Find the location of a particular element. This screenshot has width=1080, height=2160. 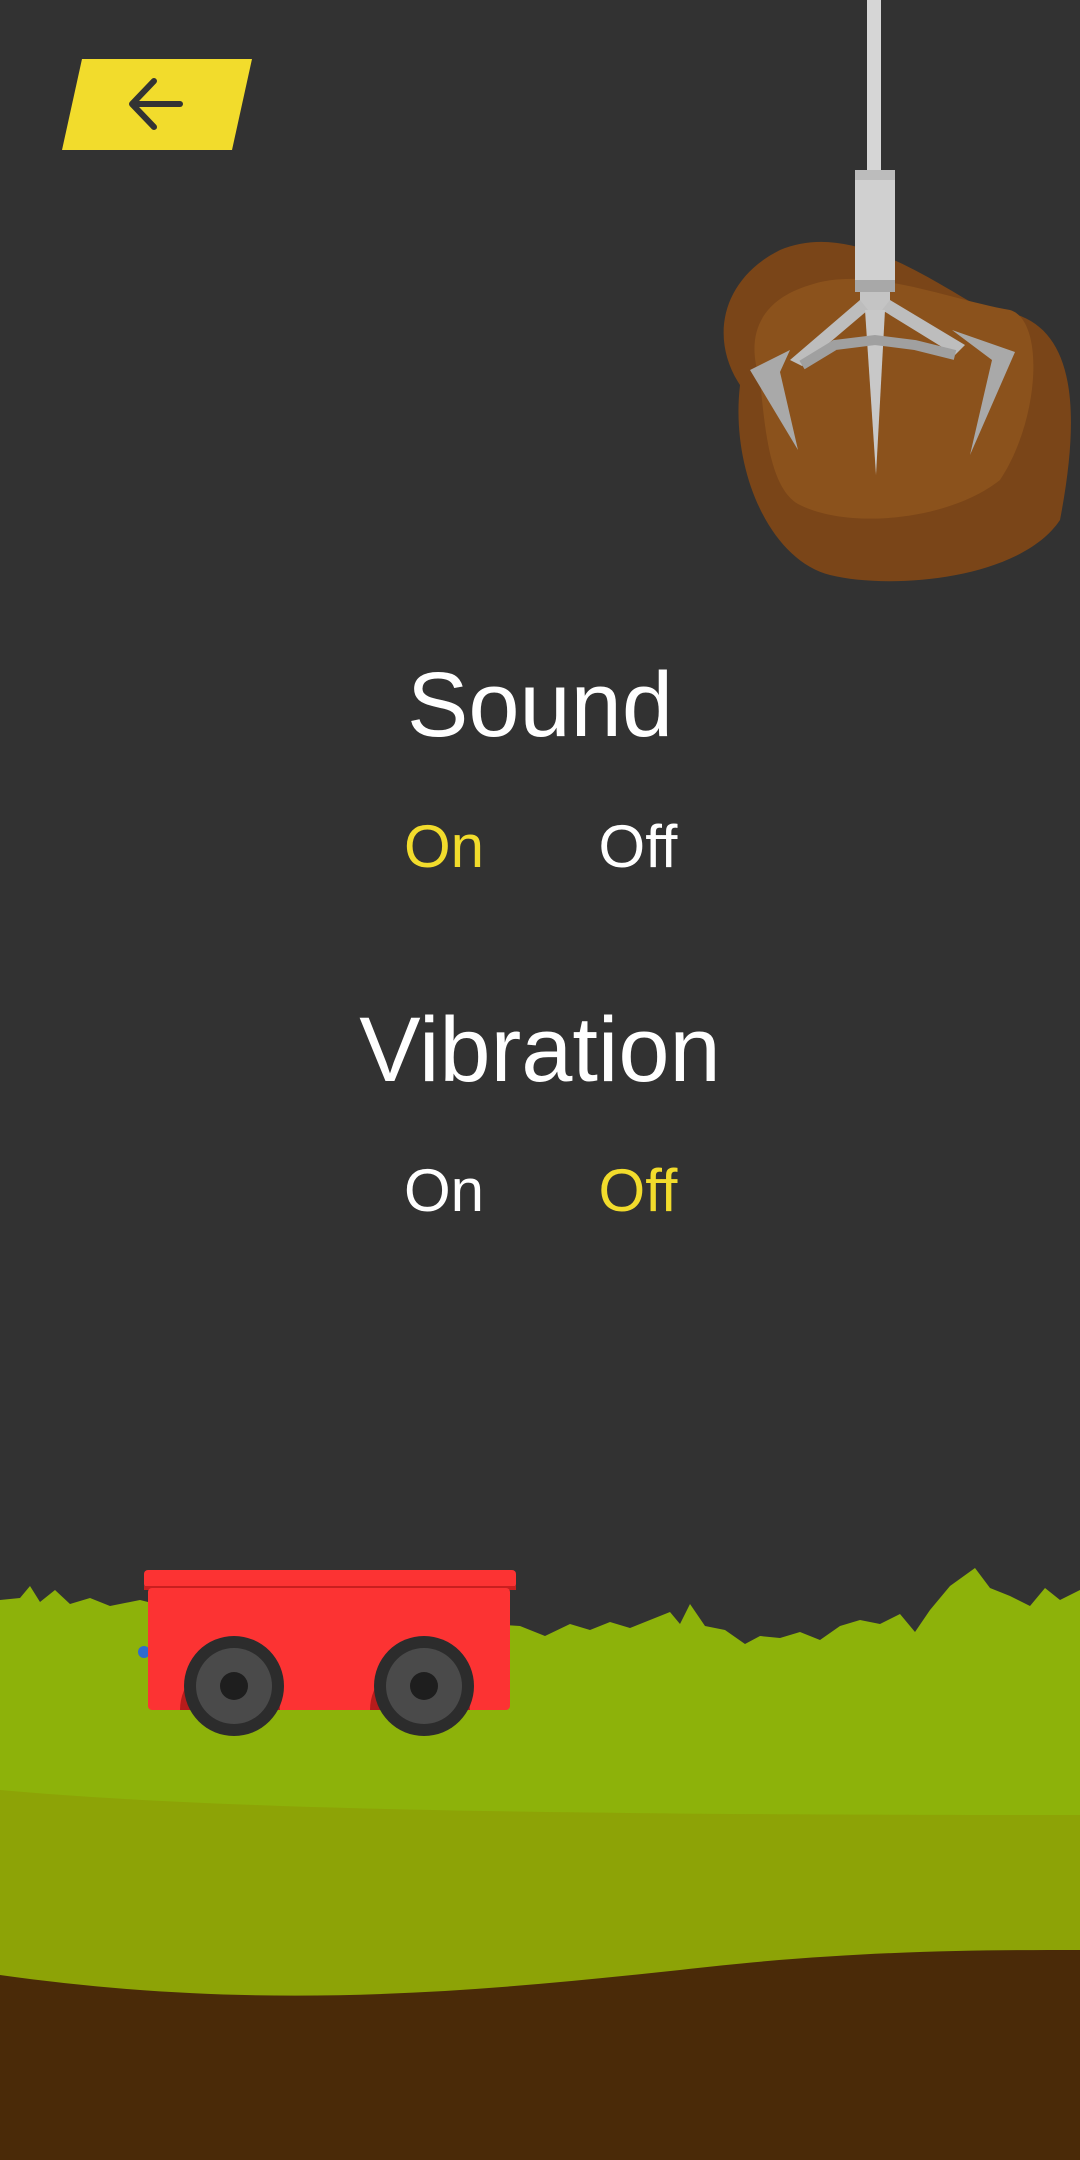

sound-off-option: Off is located at coordinates (638, 847).